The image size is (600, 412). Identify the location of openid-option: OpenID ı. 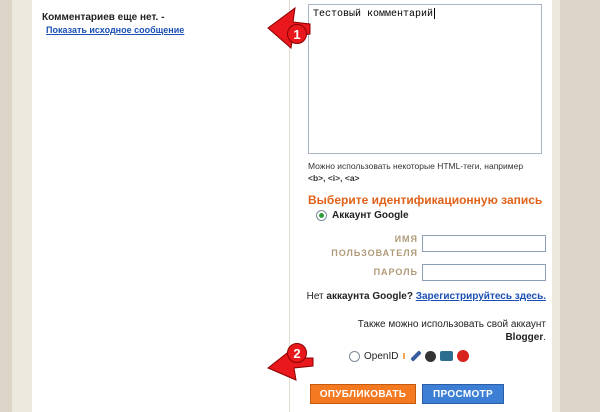
(409, 356).